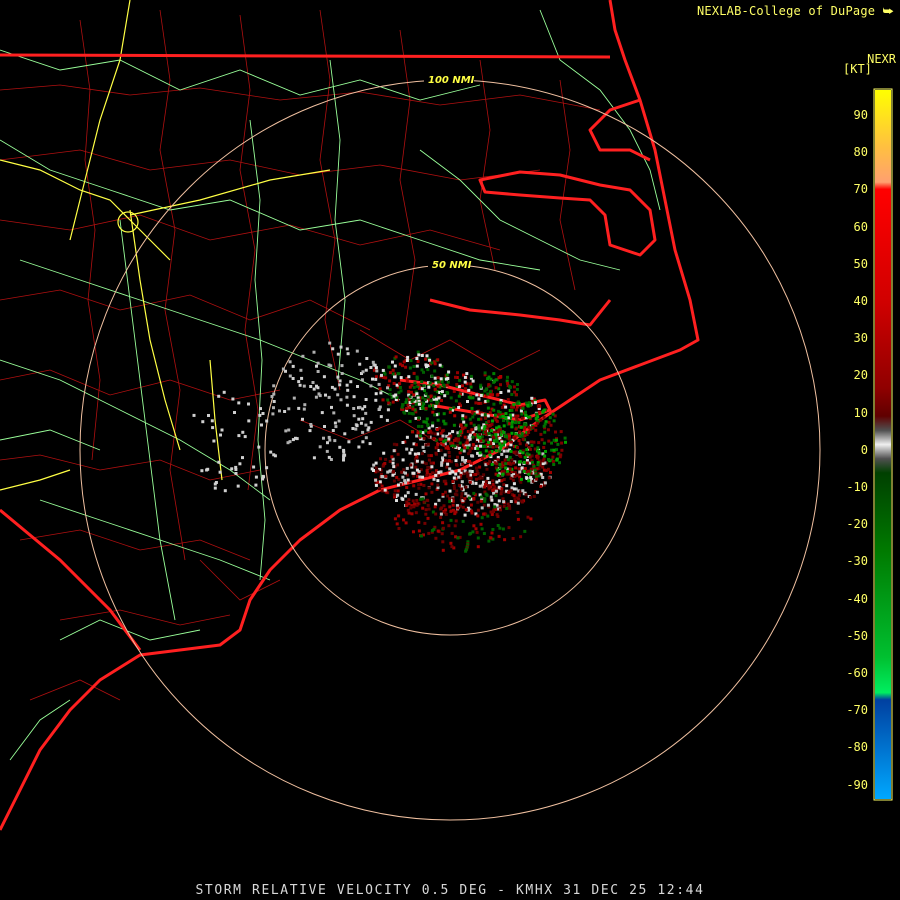  I want to click on range-ring-label-50: 50 NMI, so click(452, 265).